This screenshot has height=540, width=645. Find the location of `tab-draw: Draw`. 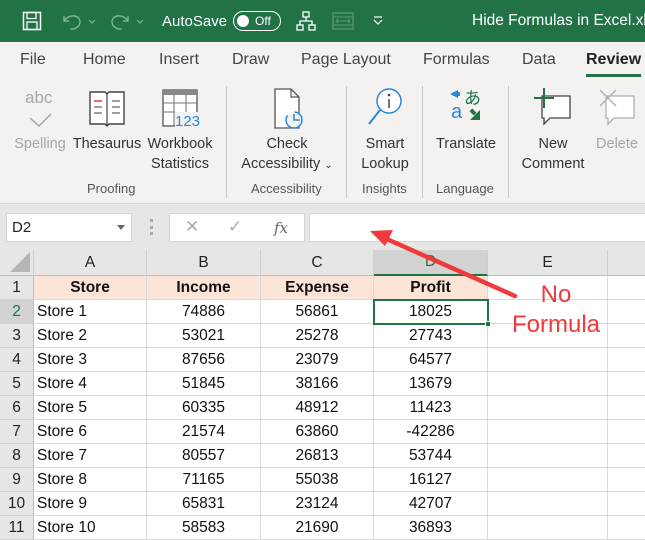

tab-draw: Draw is located at coordinates (250, 60).